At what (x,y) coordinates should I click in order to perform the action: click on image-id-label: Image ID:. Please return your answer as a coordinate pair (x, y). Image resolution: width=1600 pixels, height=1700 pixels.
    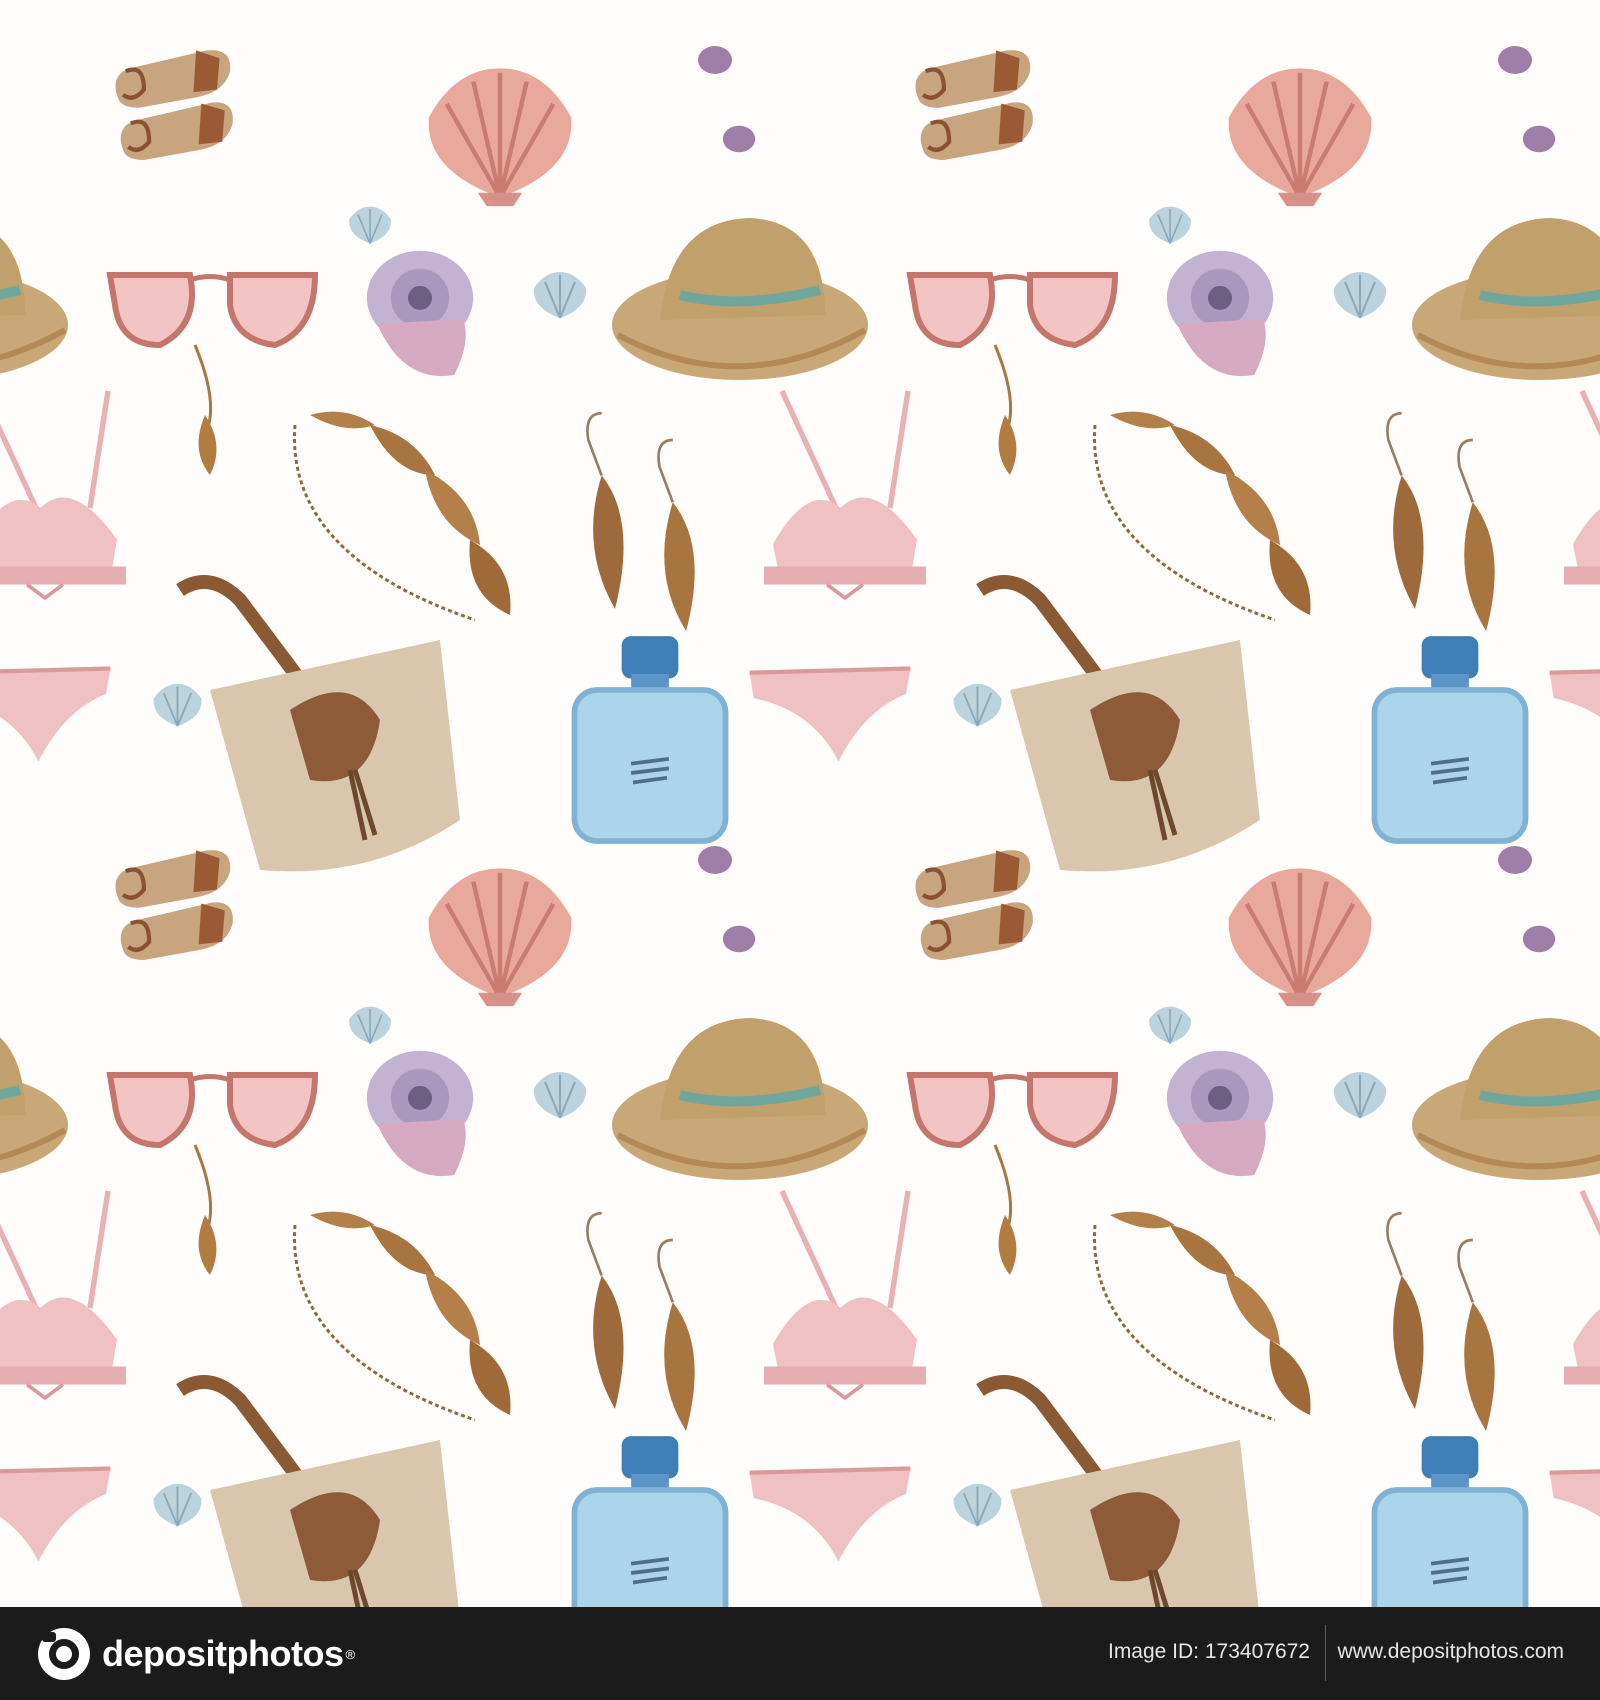
    Looking at the image, I should click on (1153, 1651).